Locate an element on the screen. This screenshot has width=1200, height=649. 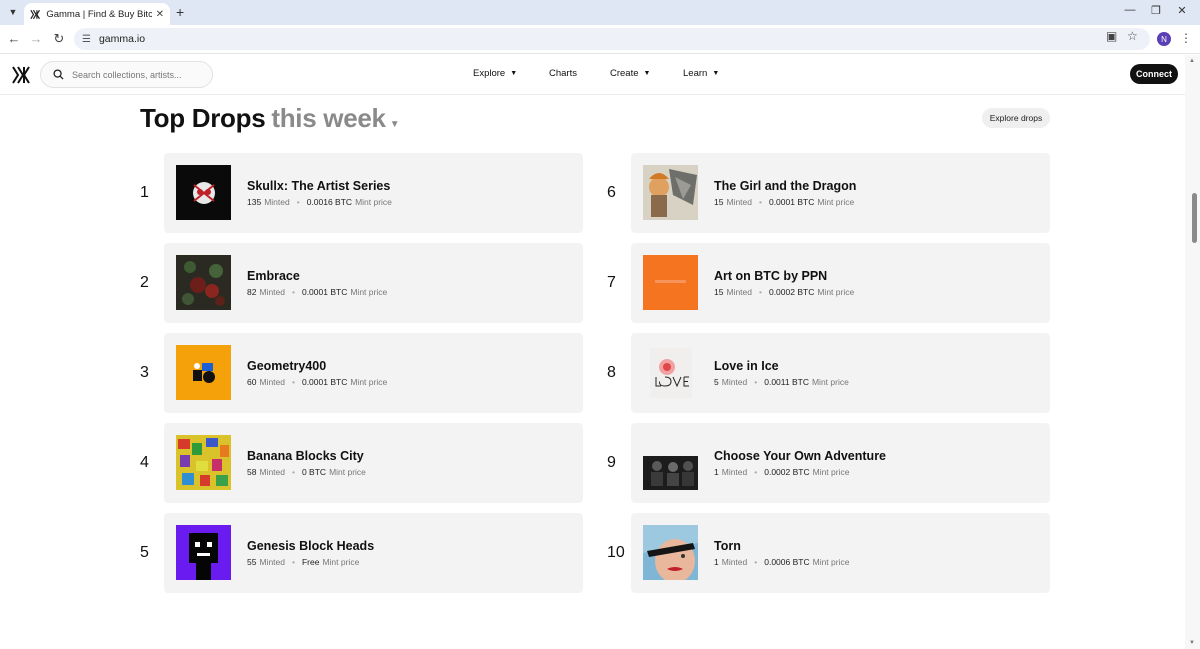
rank-number: 7 is located at coordinates (611, 282).